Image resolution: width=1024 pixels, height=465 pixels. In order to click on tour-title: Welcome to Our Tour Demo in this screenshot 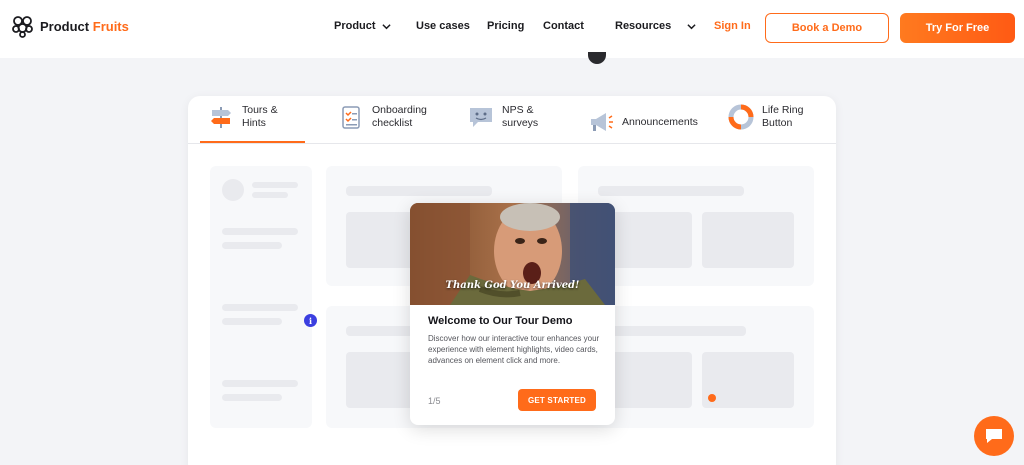, I will do `click(500, 321)`.